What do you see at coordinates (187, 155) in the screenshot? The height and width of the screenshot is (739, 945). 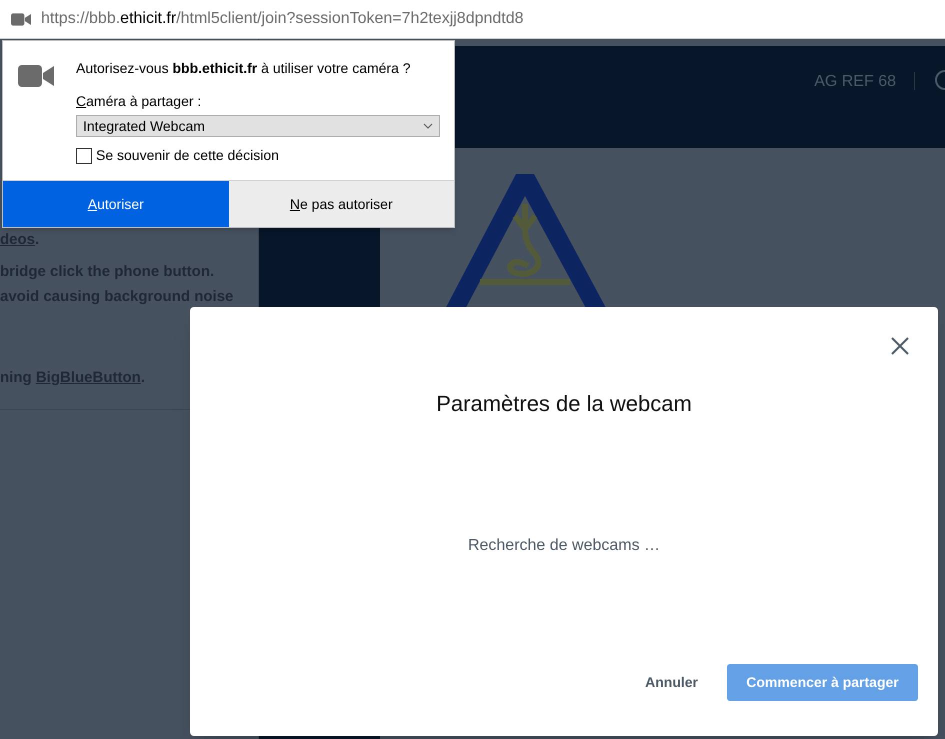 I see `remember-label: Se souvenir de cette décision` at bounding box center [187, 155].